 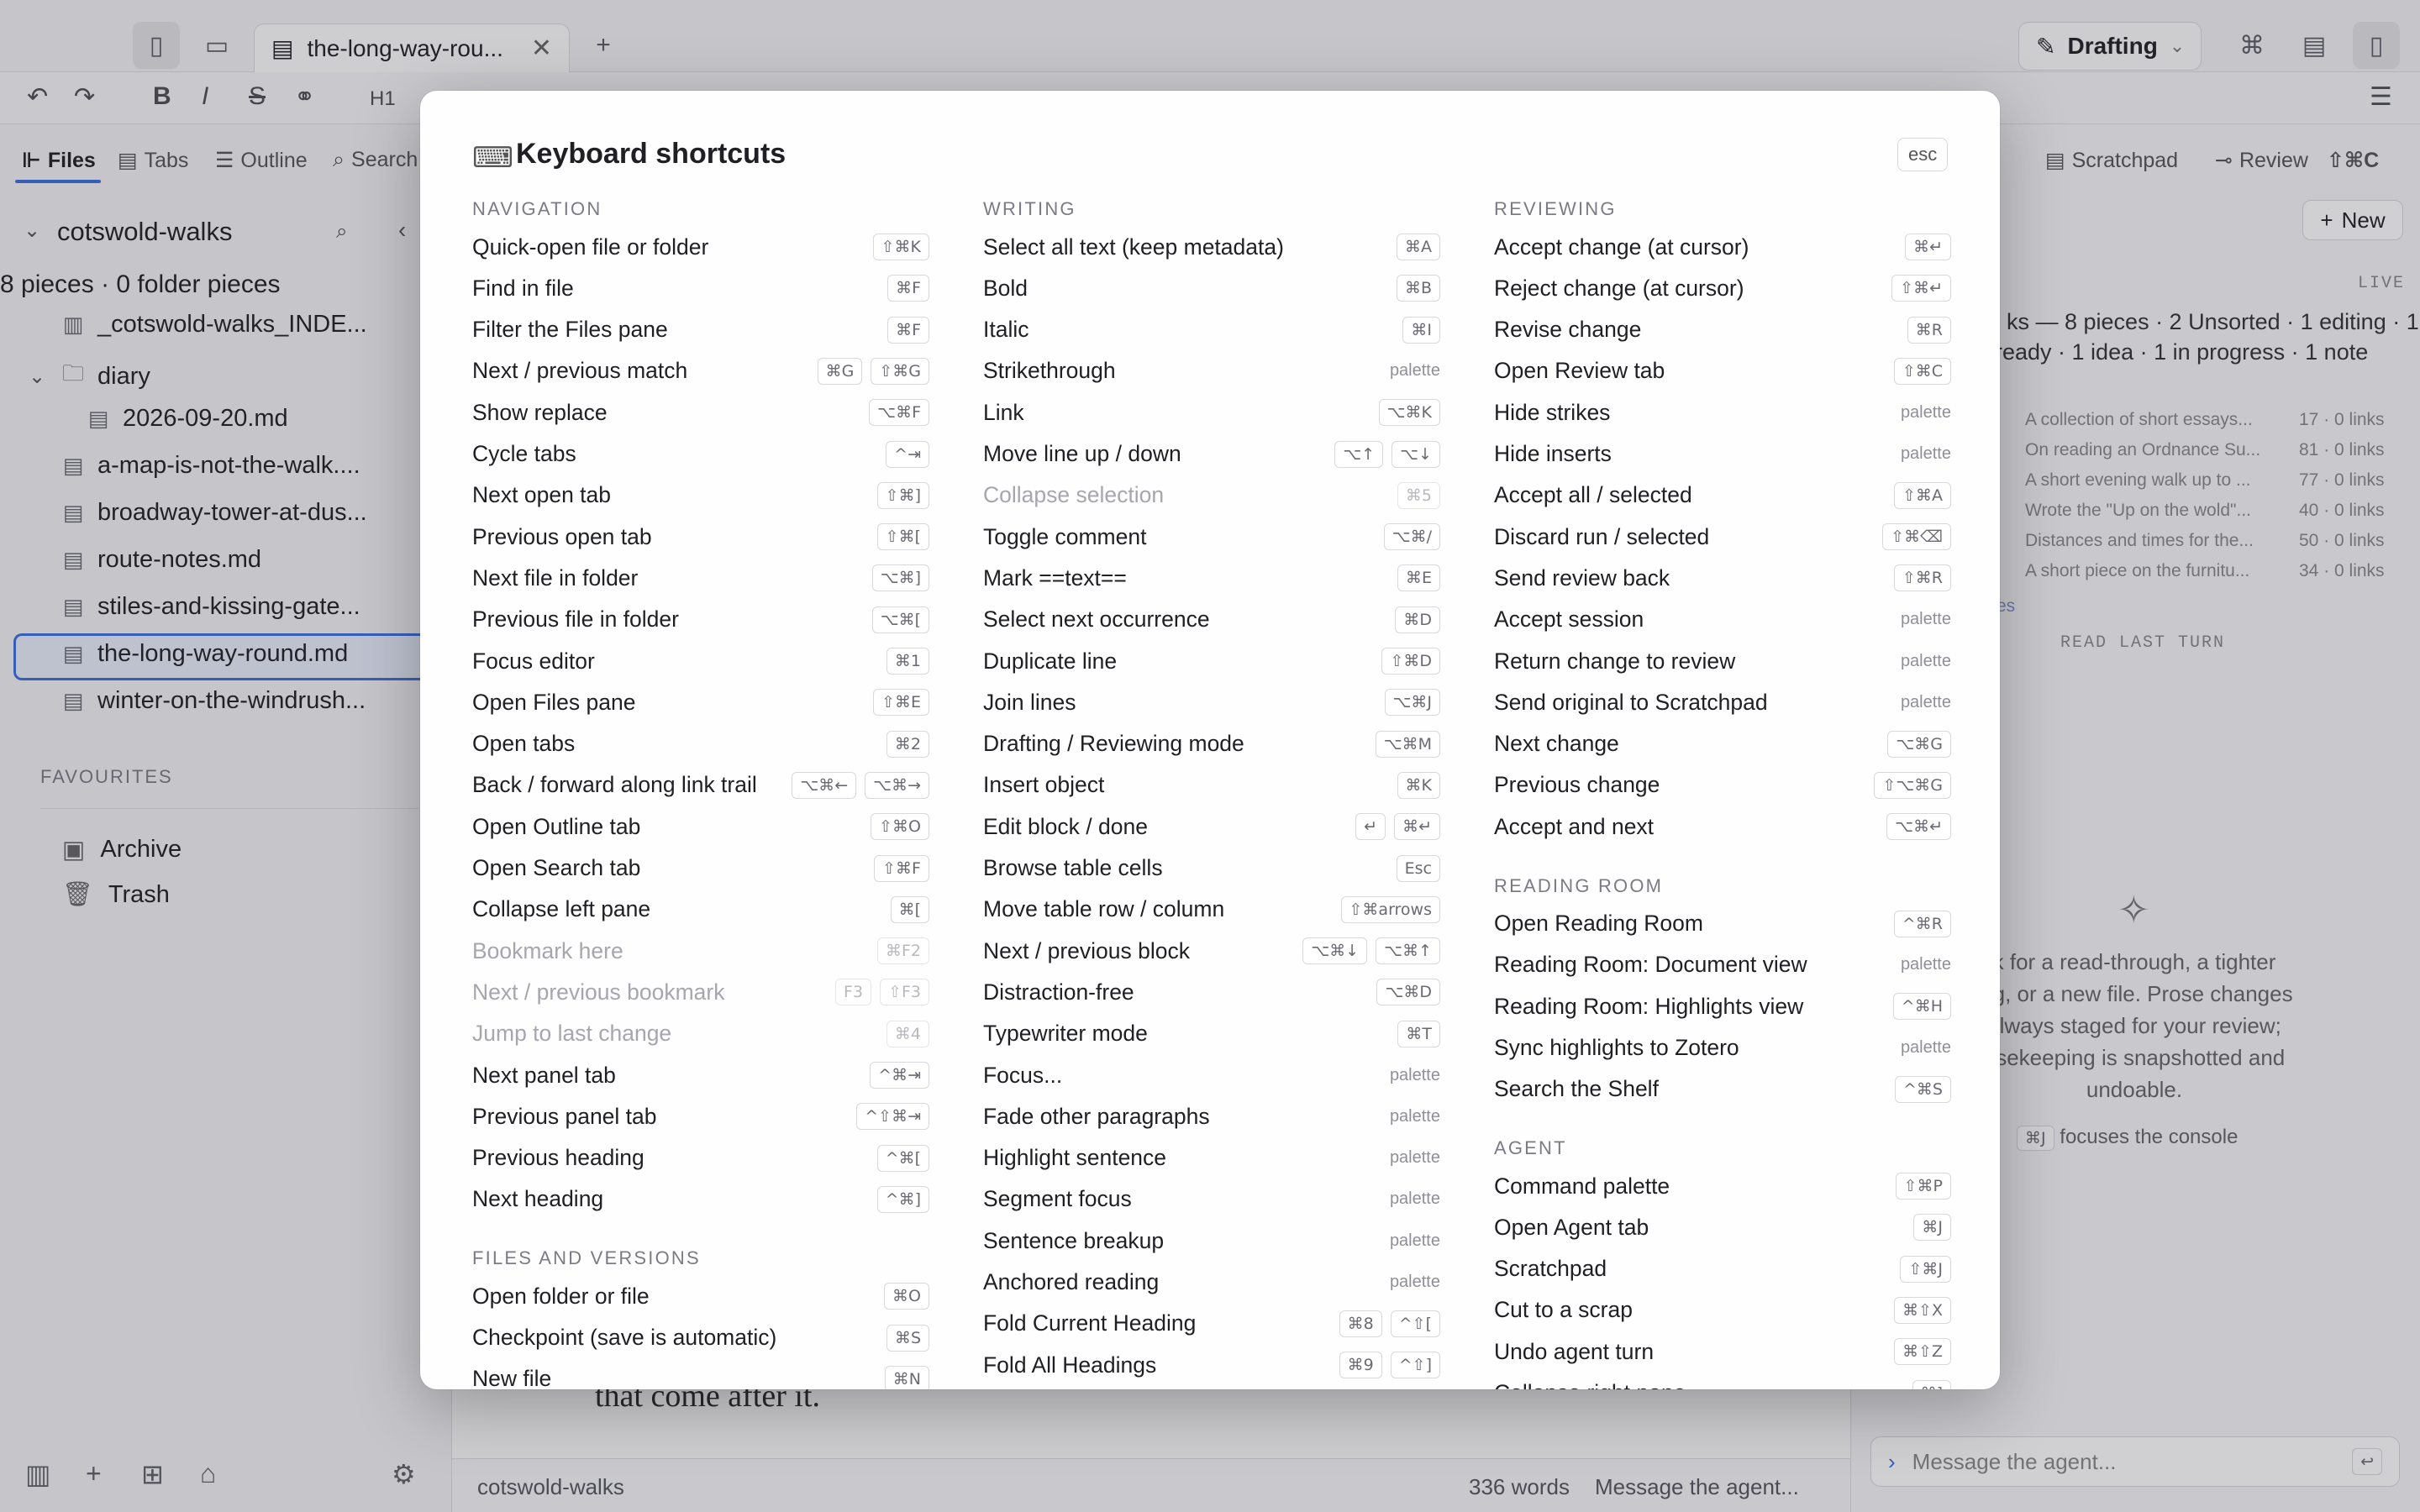 I want to click on shortcut-label: Previous heading, so click(x=558, y=1158).